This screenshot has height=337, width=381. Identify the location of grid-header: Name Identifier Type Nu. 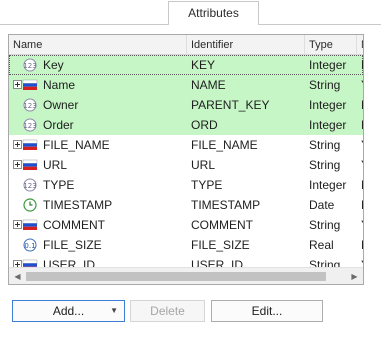
(186, 45).